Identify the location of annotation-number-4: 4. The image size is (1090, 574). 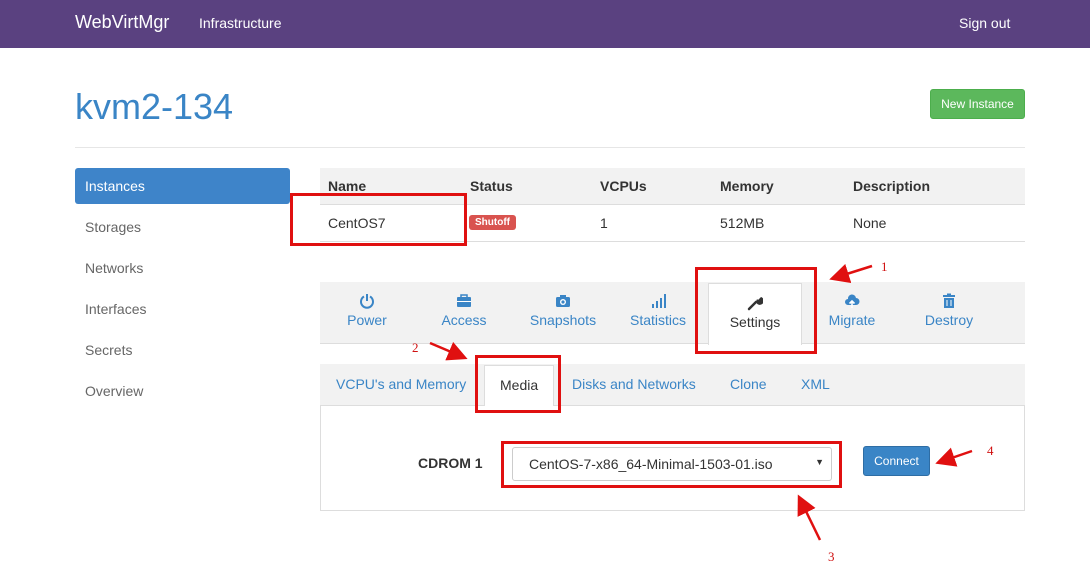
(990, 450).